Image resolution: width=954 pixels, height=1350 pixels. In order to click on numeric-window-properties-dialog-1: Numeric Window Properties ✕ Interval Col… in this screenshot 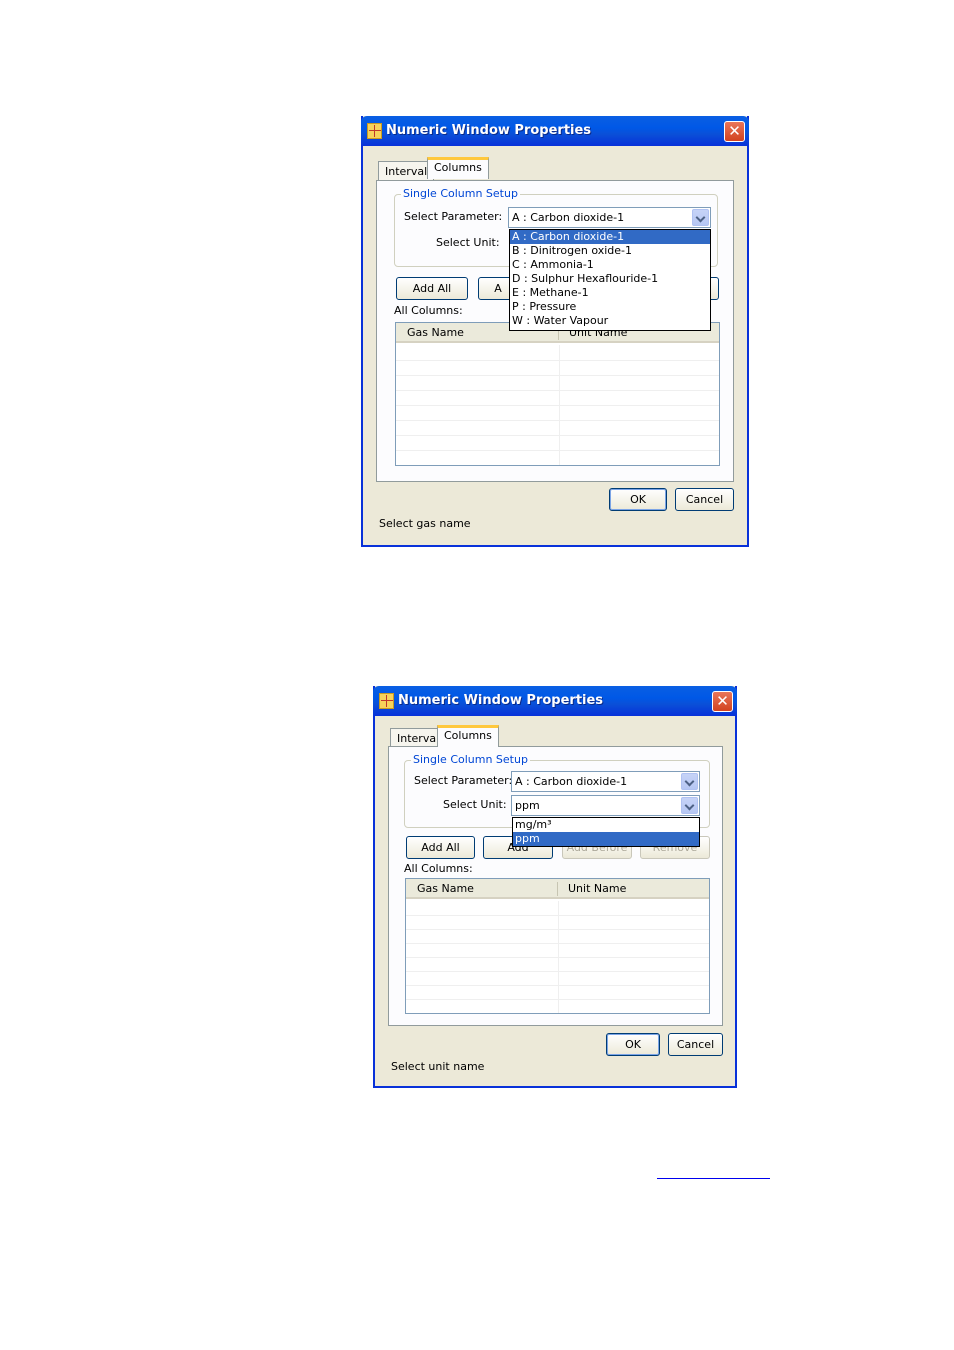, I will do `click(555, 331)`.